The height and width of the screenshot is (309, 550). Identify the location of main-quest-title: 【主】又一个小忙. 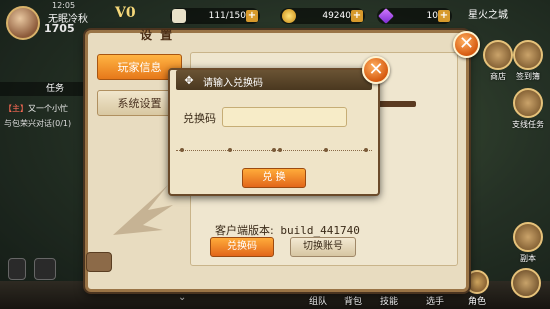
(36, 108).